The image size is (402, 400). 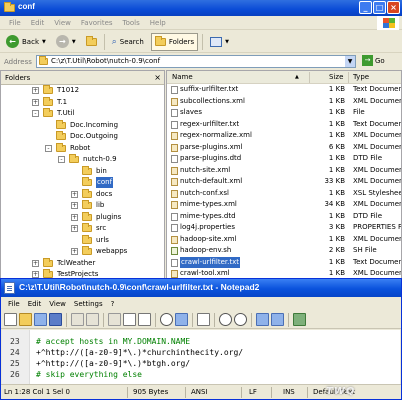 What do you see at coordinates (277, 319) in the screenshot?
I see `settings-icon` at bounding box center [277, 319].